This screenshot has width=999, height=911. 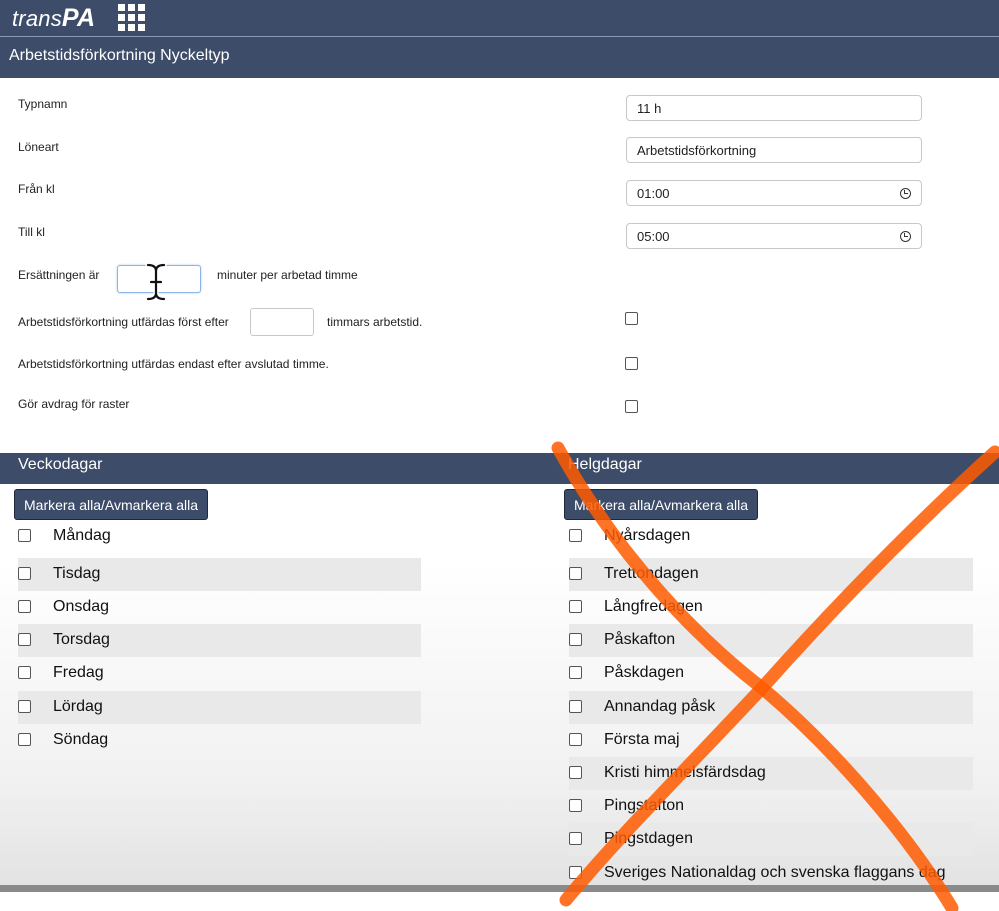 I want to click on loneart-input: Arbetstidsförkortning, so click(x=774, y=150).